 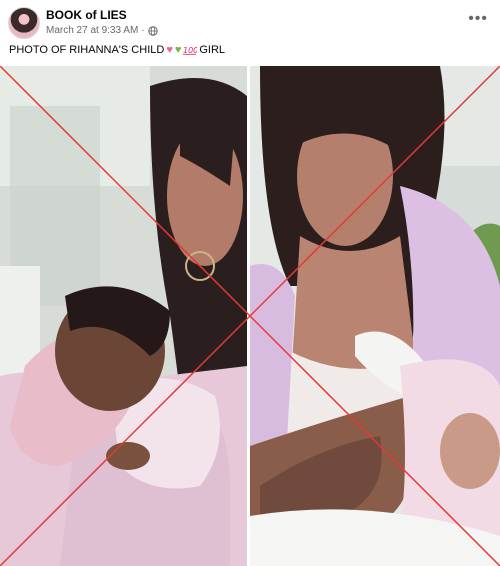 I want to click on post-timestamp: March 27 at 9:33 AM, so click(x=92, y=30).